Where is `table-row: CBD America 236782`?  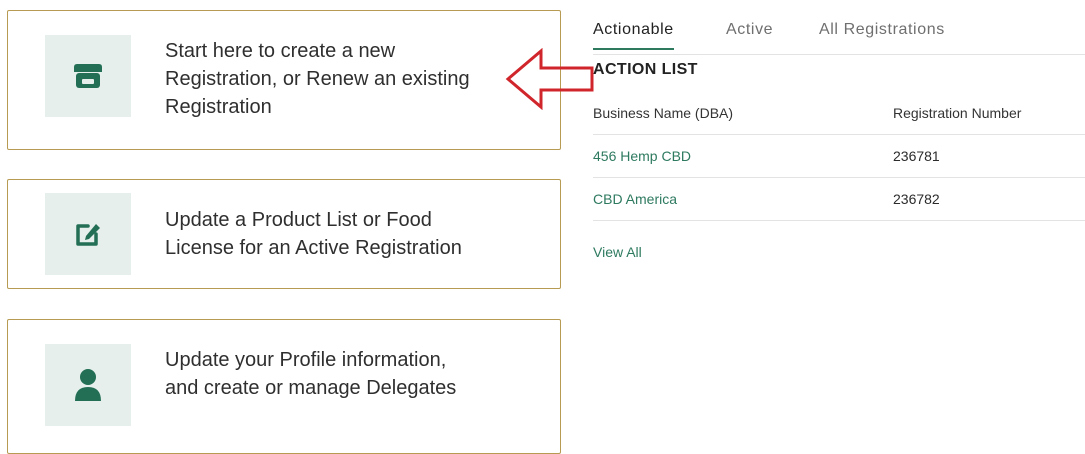 table-row: CBD America 236782 is located at coordinates (839, 199).